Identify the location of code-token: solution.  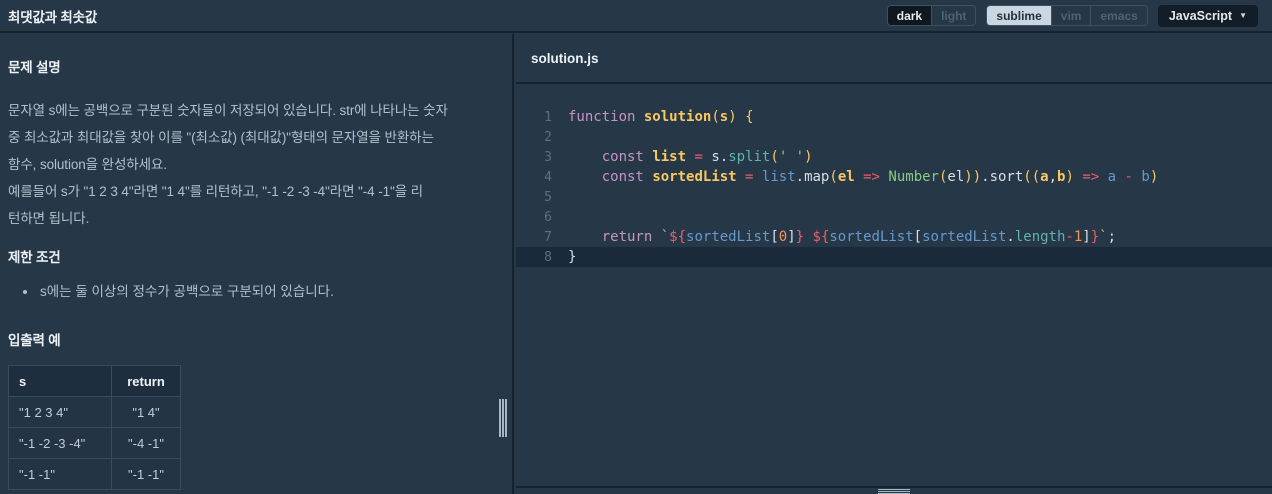
(677, 117).